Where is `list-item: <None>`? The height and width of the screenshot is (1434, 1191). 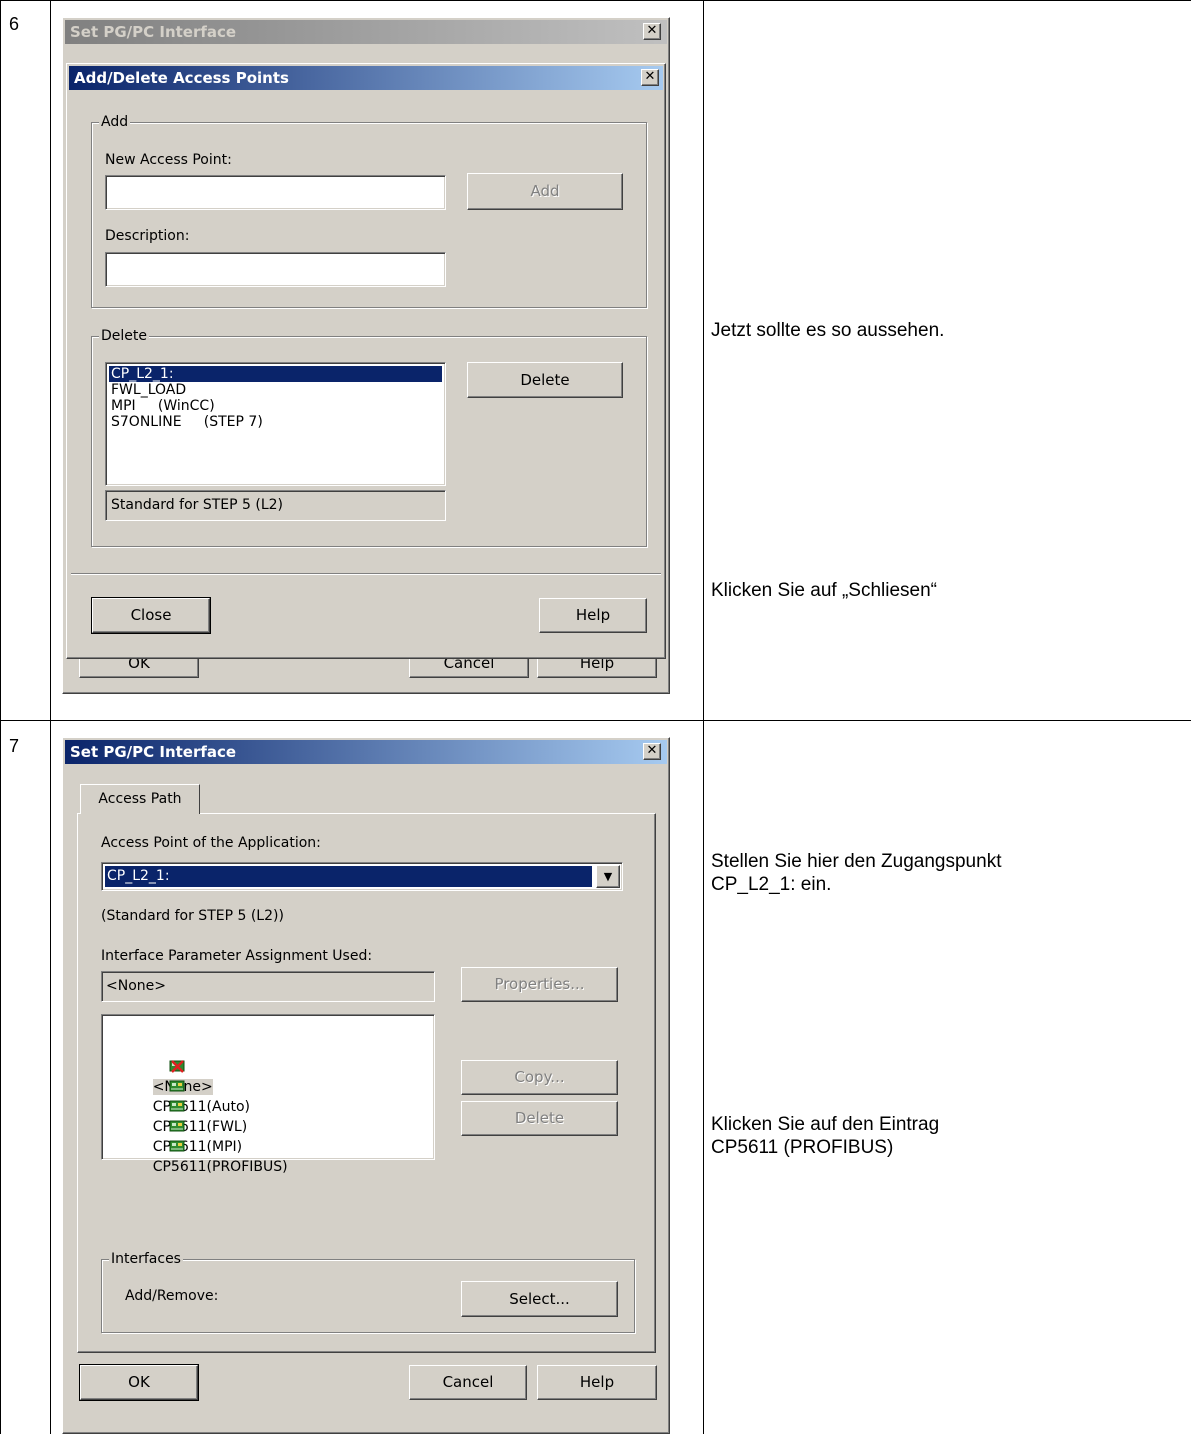 list-item: <None> is located at coordinates (268, 1057).